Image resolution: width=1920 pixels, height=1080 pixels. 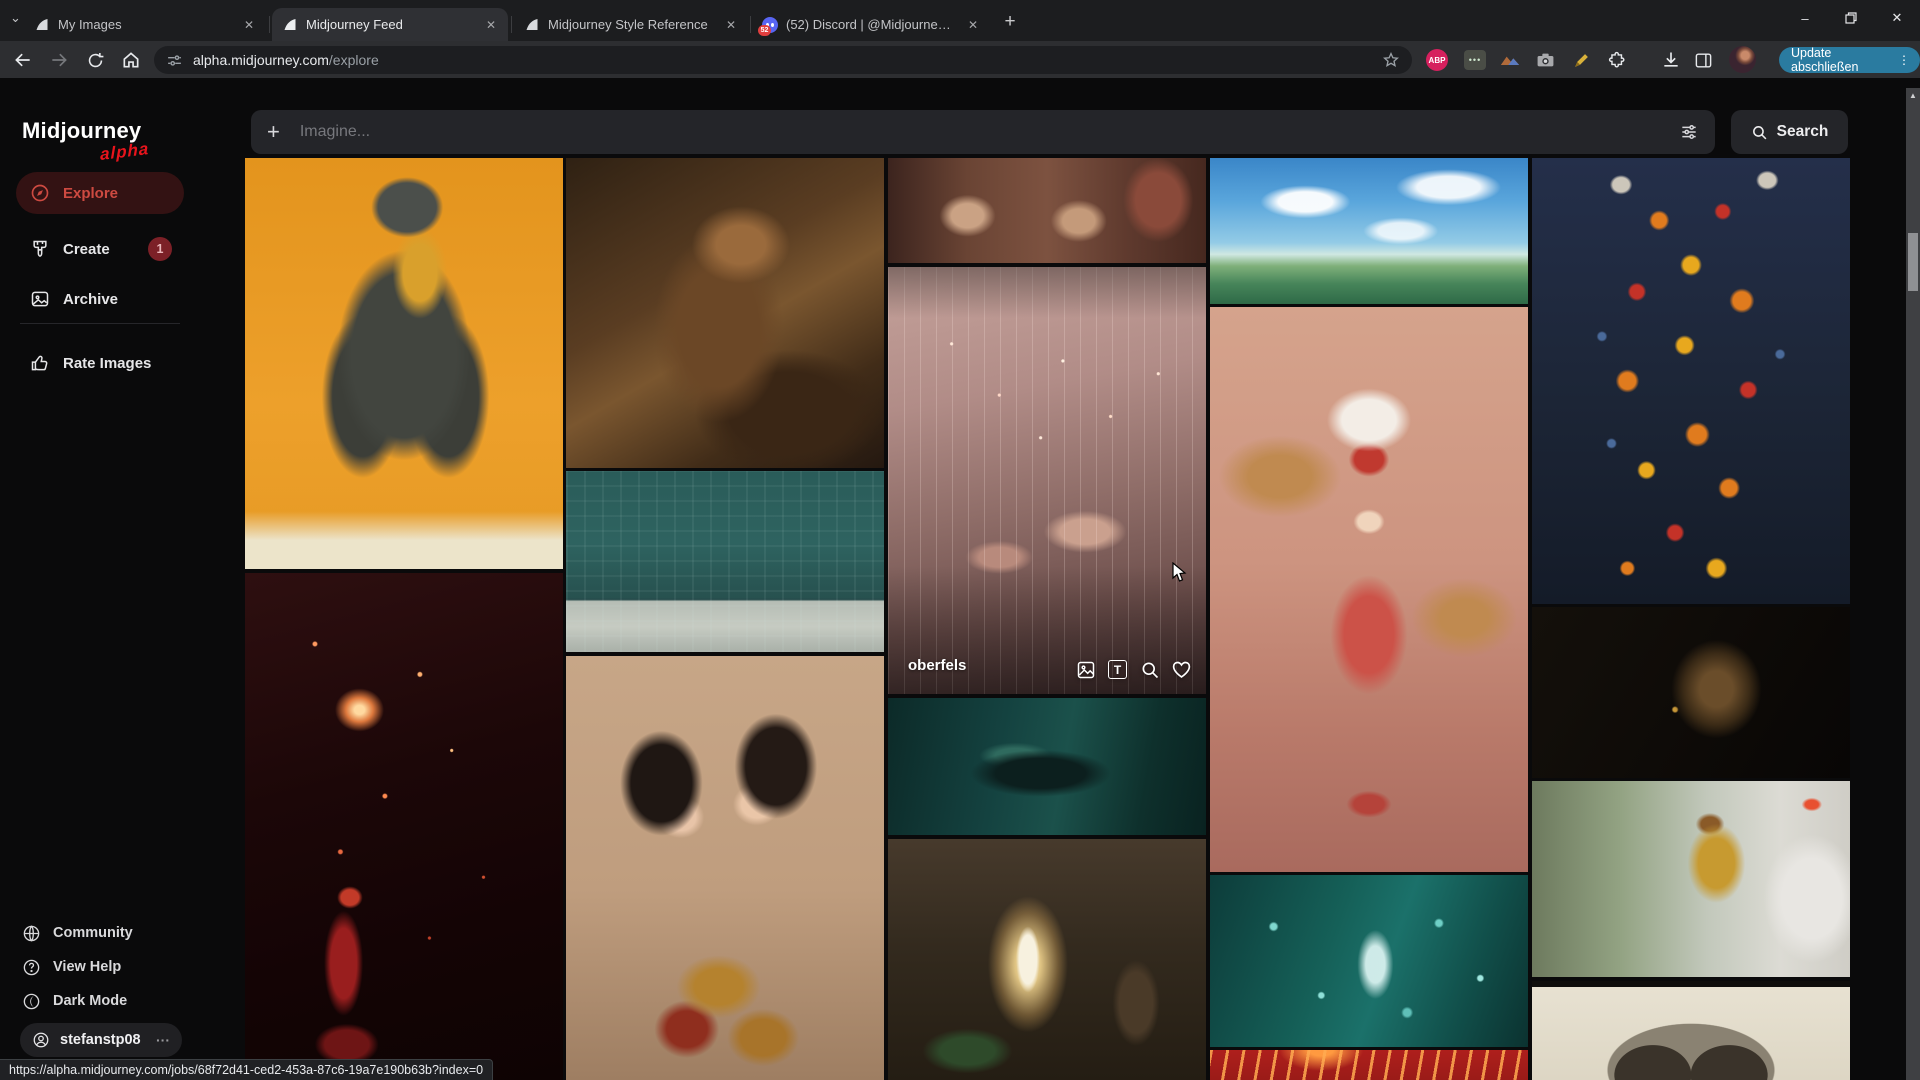 What do you see at coordinates (1897, 18) in the screenshot?
I see `window-close-button: ✕` at bounding box center [1897, 18].